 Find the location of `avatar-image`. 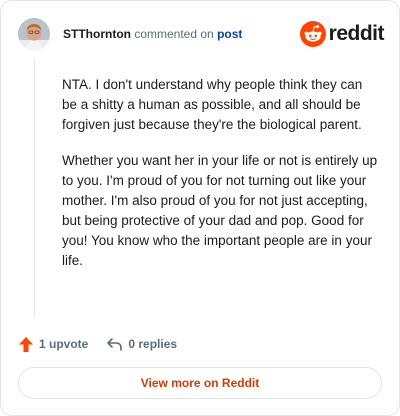

avatar-image is located at coordinates (34, 34).